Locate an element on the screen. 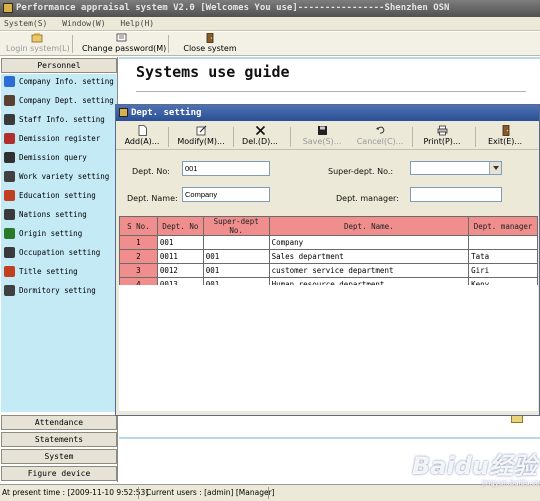 This screenshot has width=540, height=501. sidebar-item-label: Education setting is located at coordinates (57, 195).